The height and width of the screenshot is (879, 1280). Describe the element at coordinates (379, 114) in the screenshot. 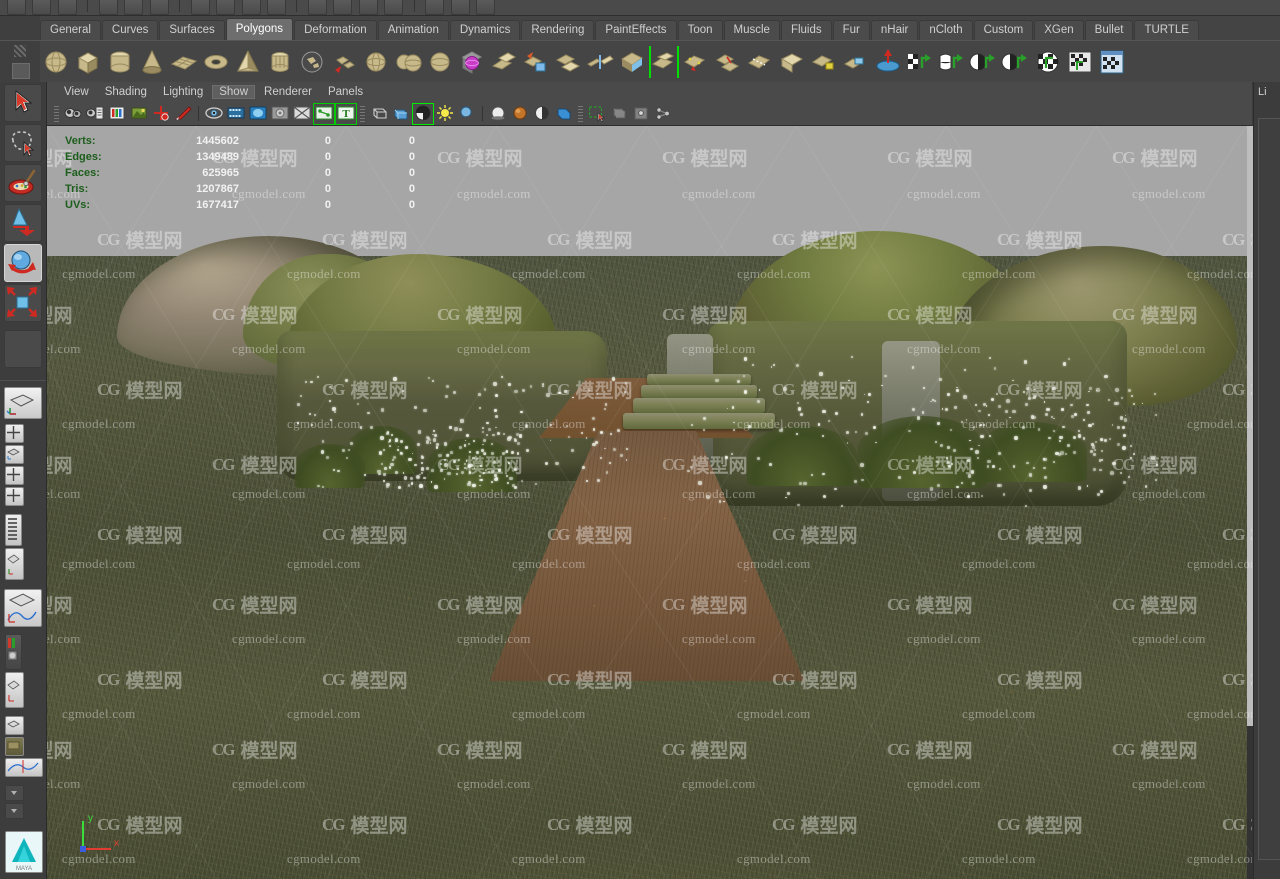

I see `wireframe-icon` at that location.